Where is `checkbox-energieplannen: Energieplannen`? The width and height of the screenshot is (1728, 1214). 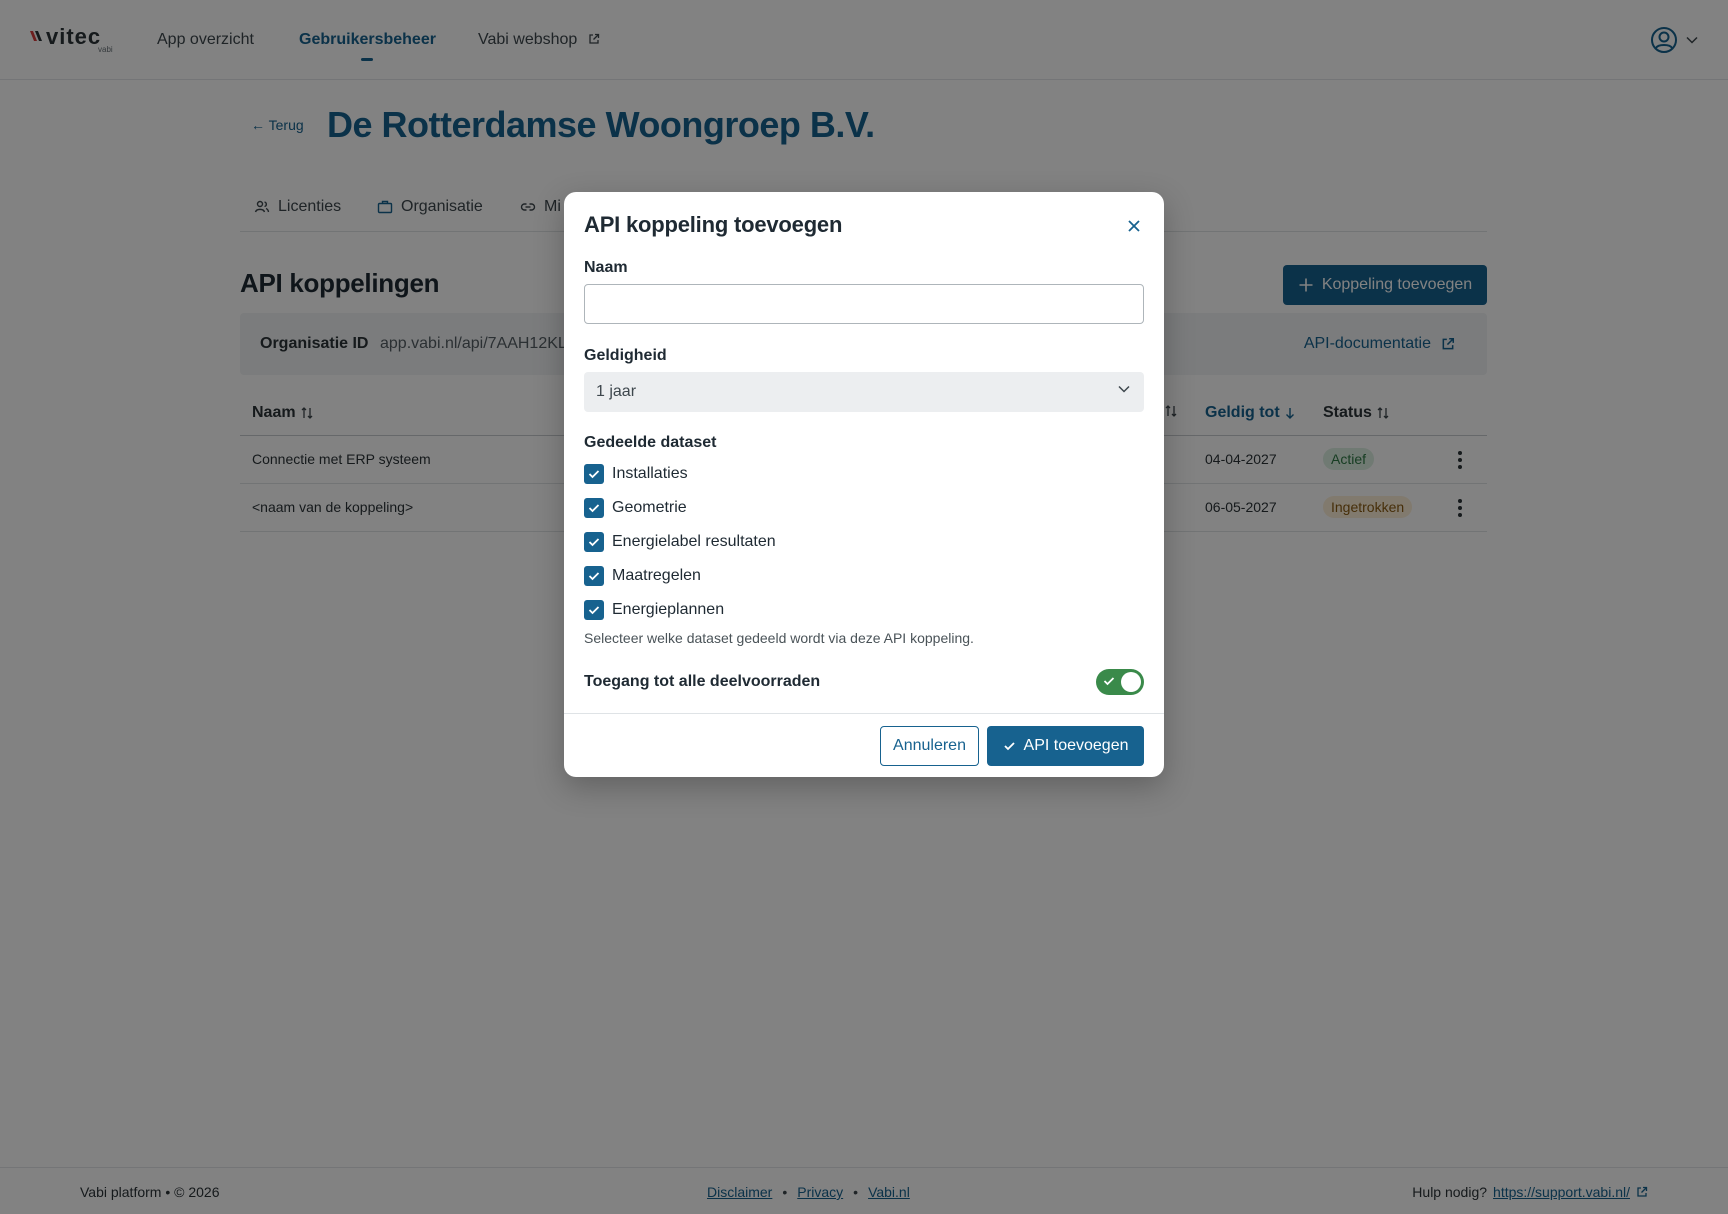 checkbox-energieplannen: Energieplannen is located at coordinates (654, 610).